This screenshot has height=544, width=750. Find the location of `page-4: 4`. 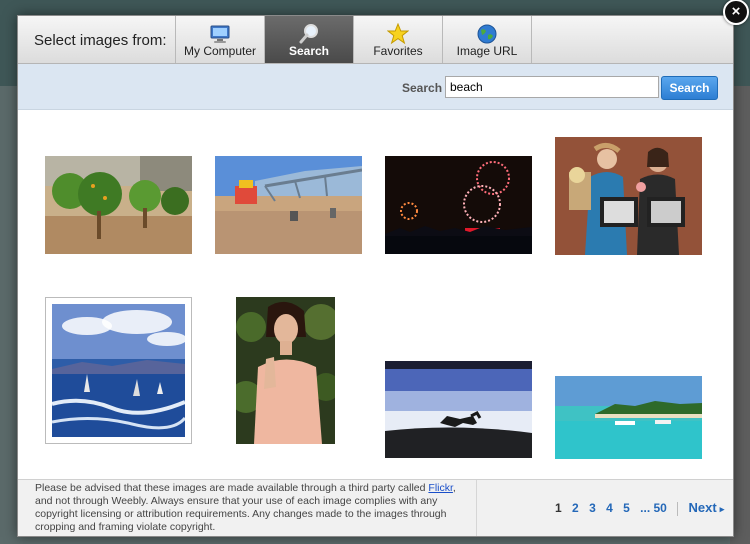

page-4: 4 is located at coordinates (609, 508).